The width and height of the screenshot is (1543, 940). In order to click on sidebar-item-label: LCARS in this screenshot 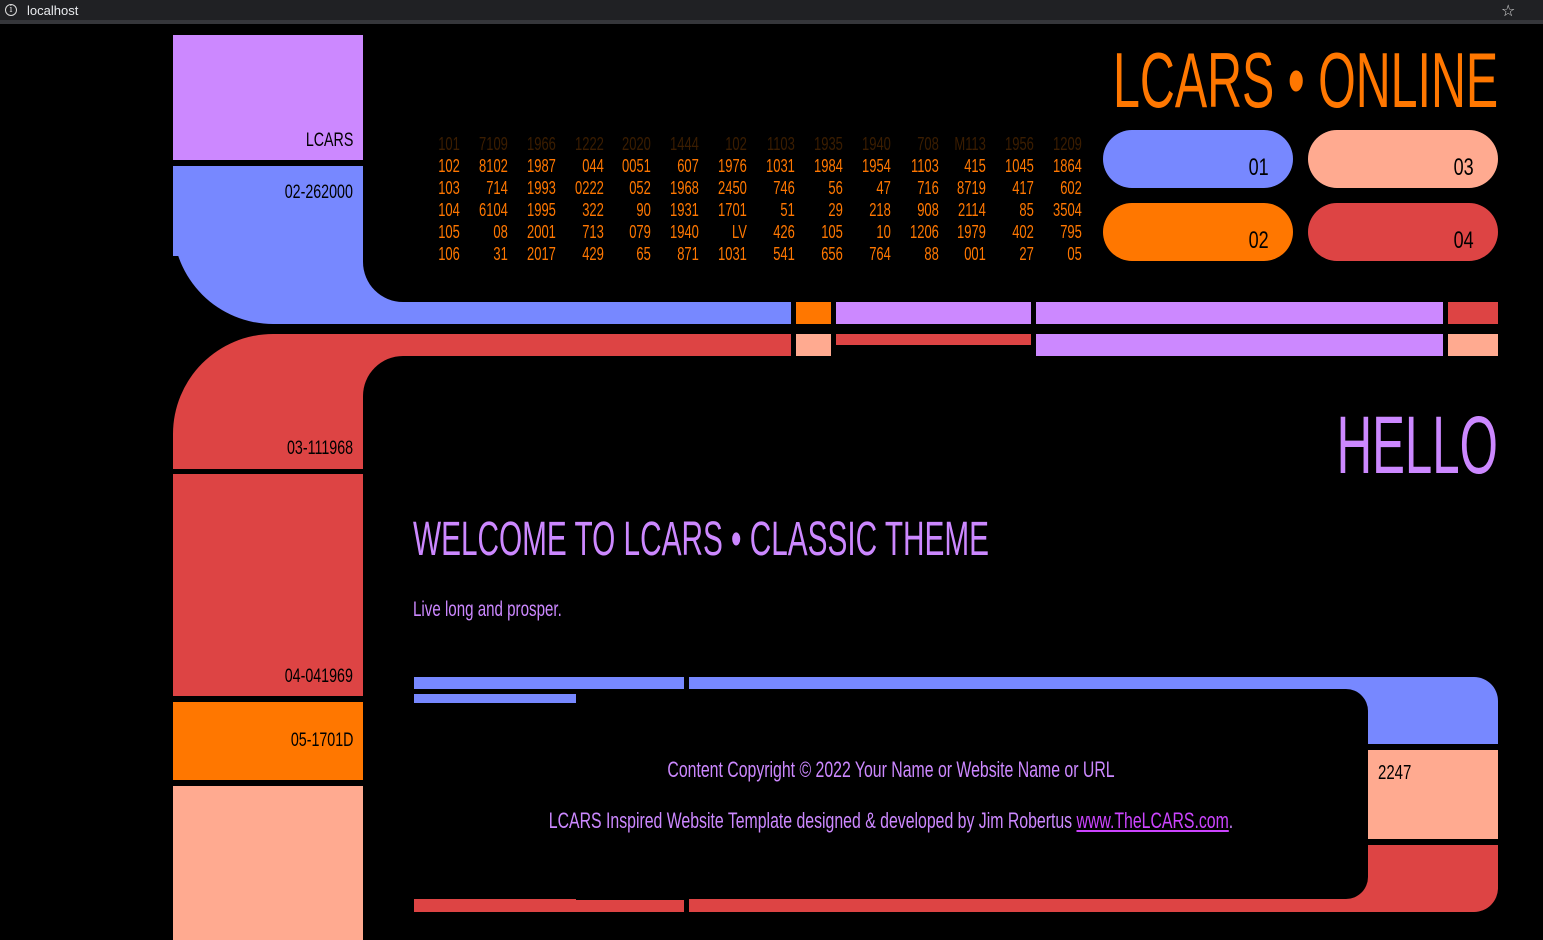, I will do `click(329, 140)`.